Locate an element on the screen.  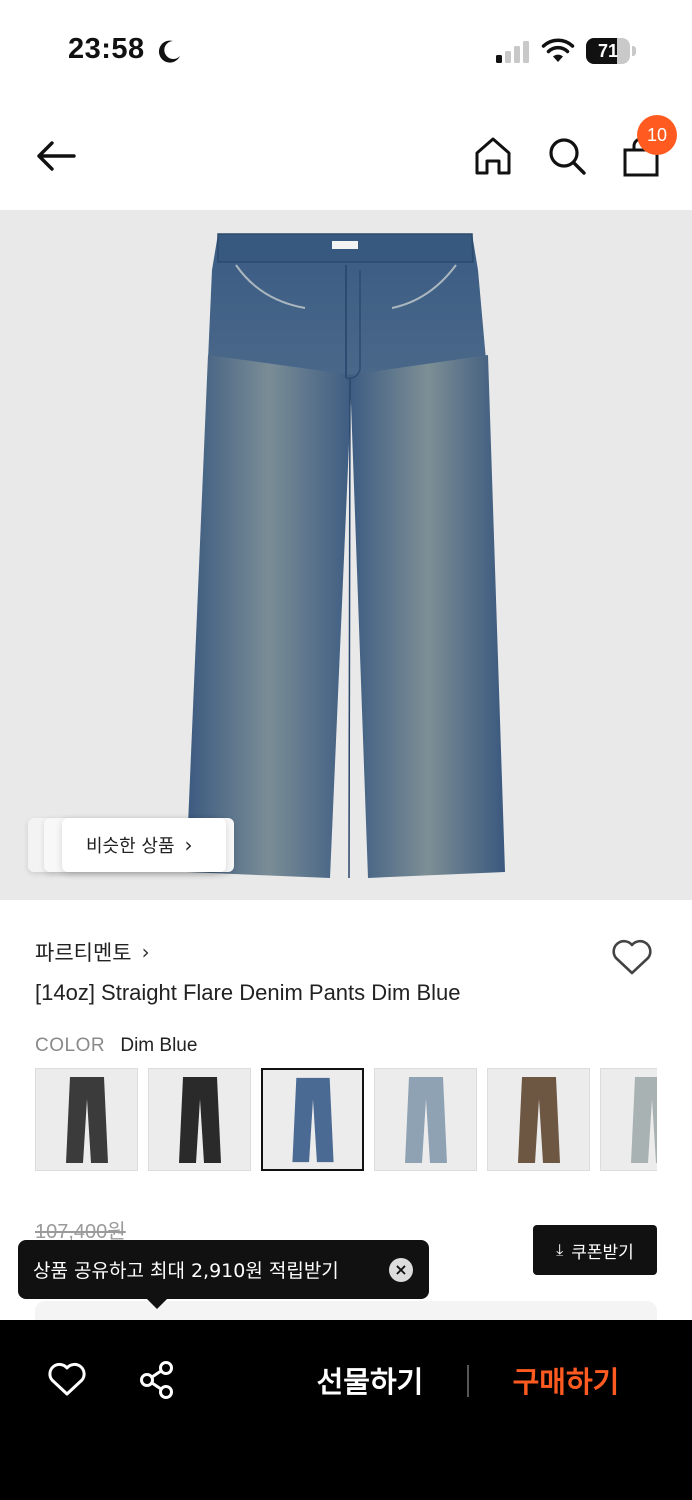
gift-button: 선물하기 is located at coordinates (370, 1382).